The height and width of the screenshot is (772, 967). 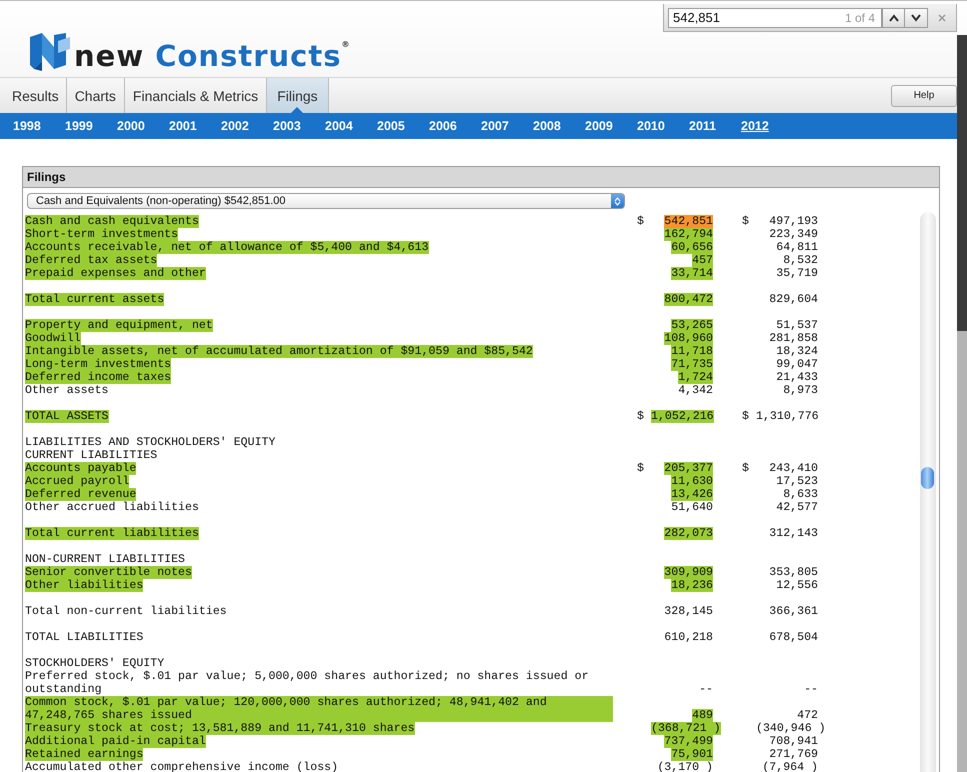 I want to click on amount: 8,532, so click(x=800, y=260).